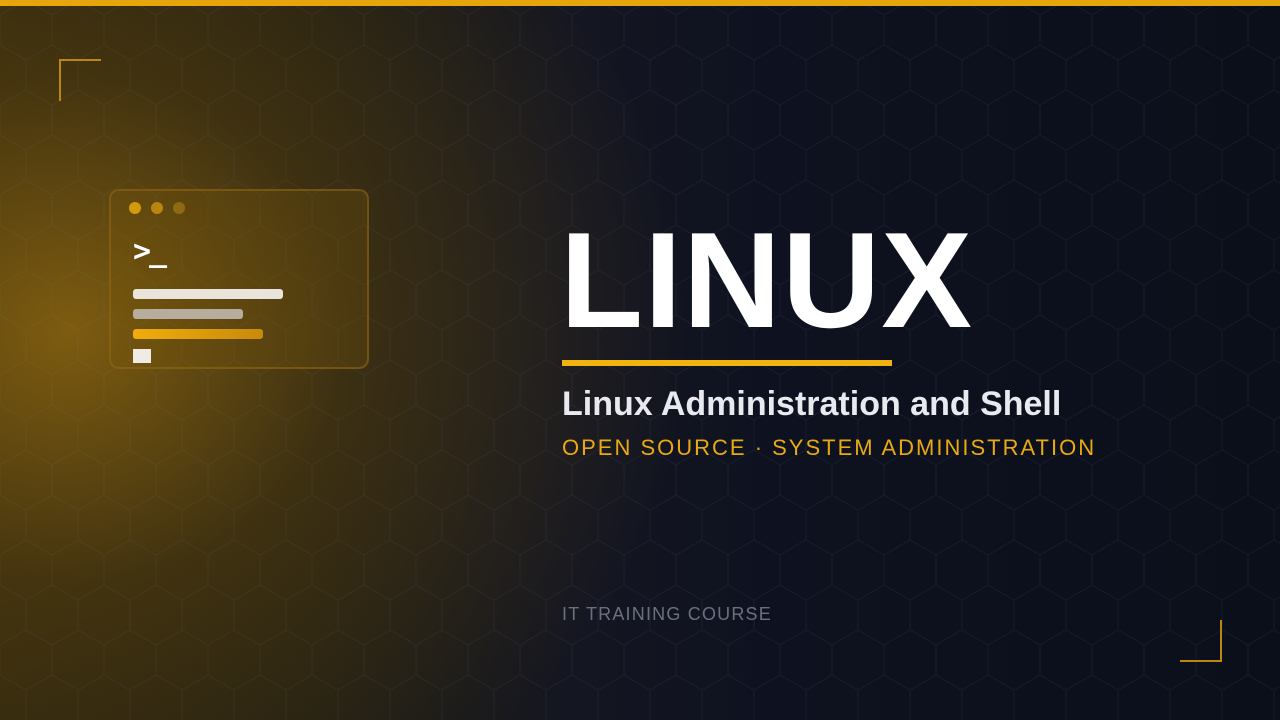  I want to click on terminal-window-icon: >_, so click(239, 279).